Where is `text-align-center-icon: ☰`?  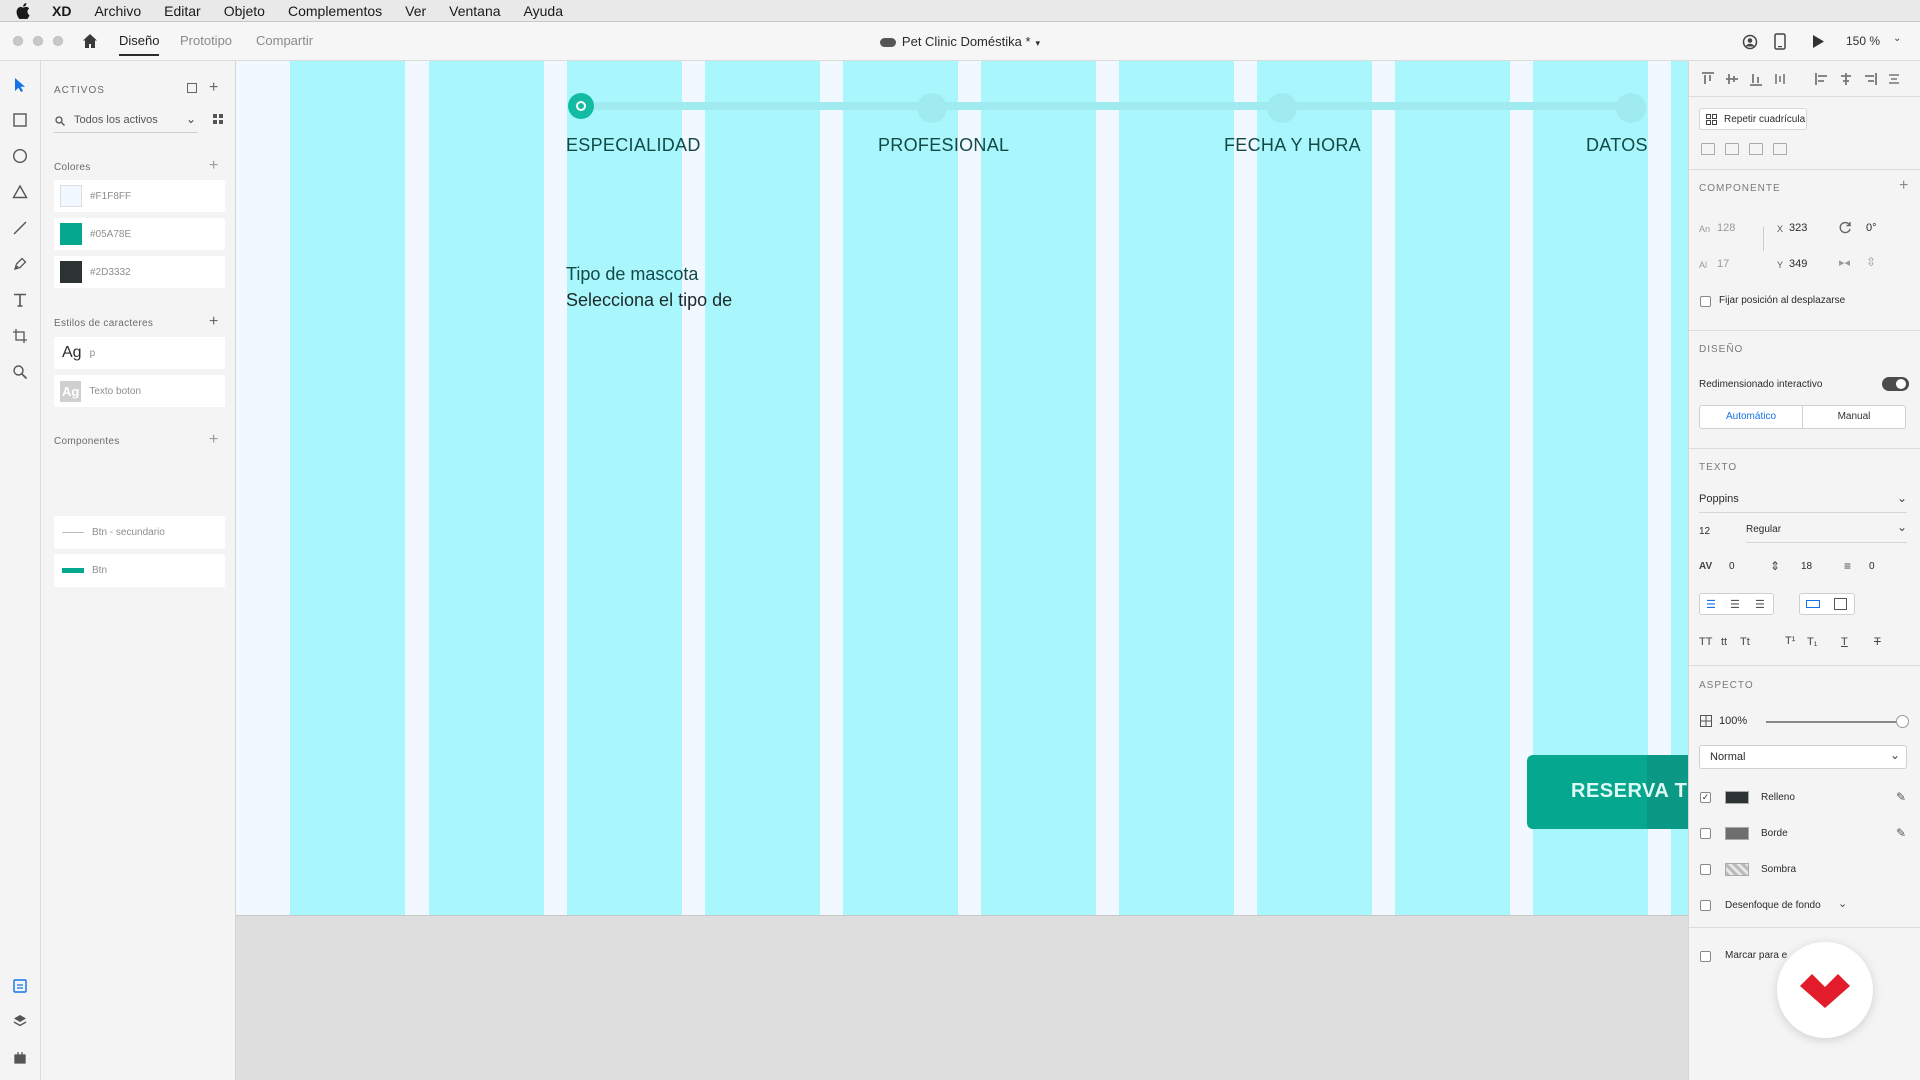 text-align-center-icon: ☰ is located at coordinates (1735, 604).